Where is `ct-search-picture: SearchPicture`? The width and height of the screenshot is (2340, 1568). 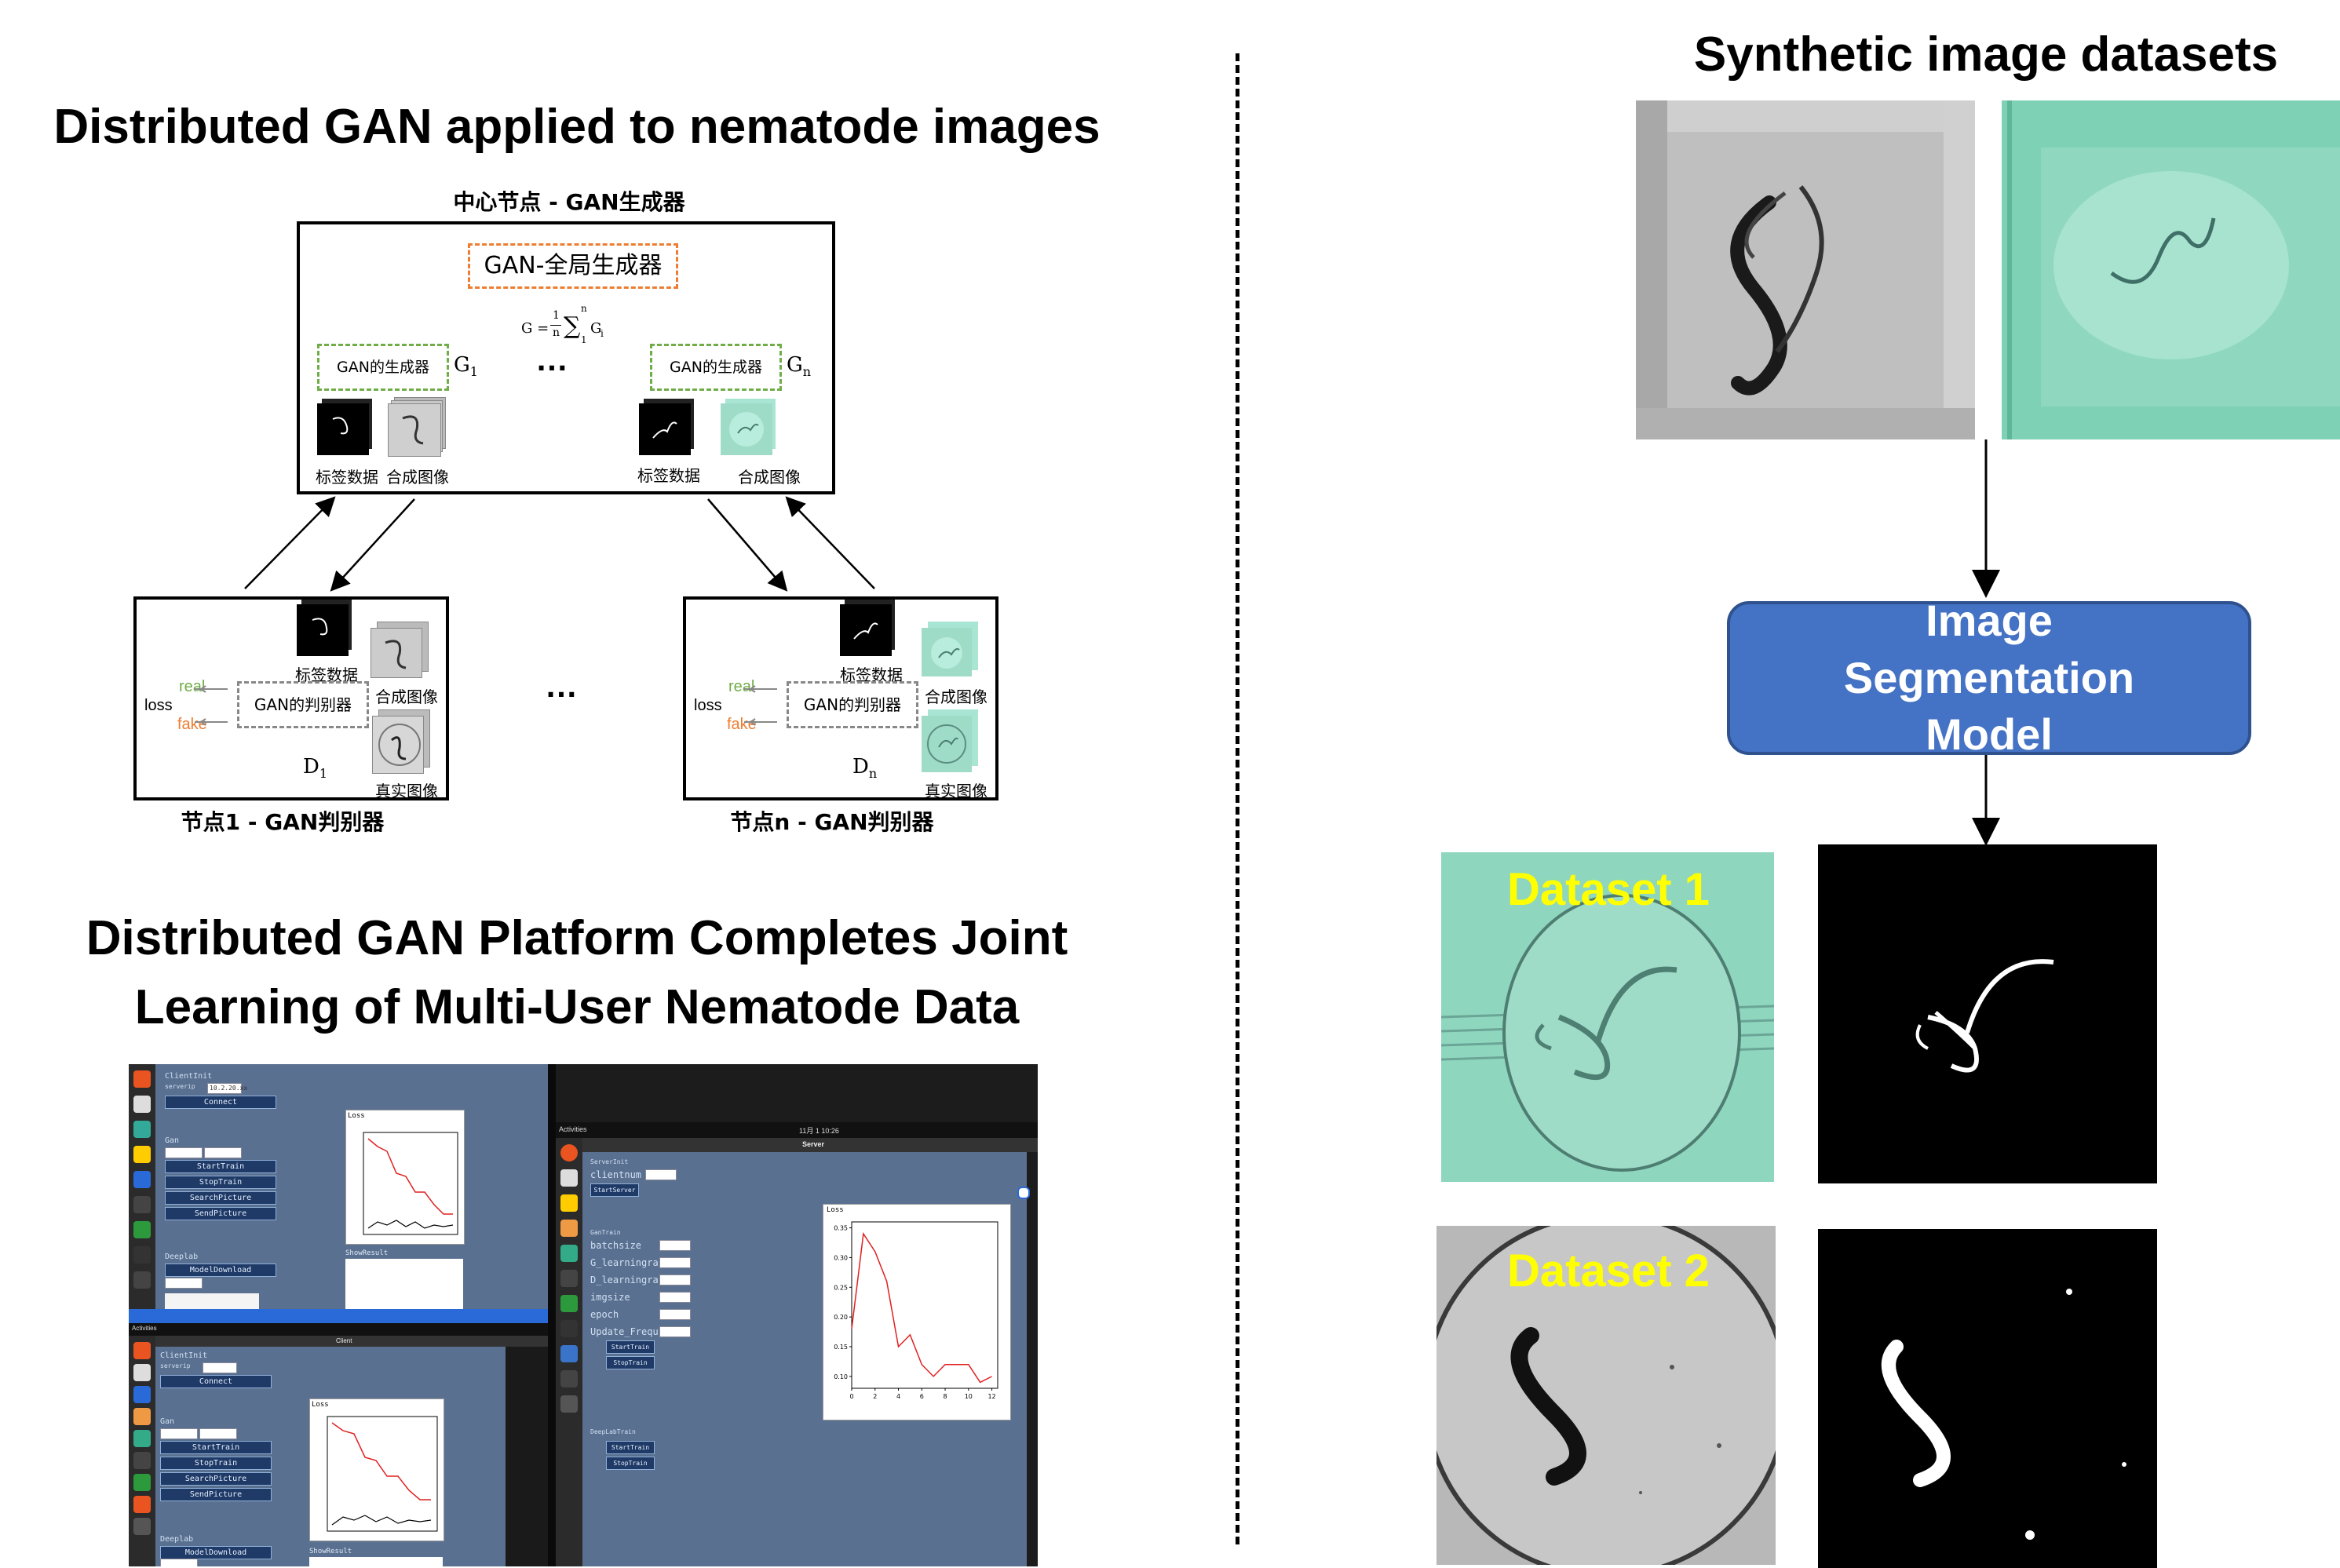 ct-search-picture: SearchPicture is located at coordinates (220, 1198).